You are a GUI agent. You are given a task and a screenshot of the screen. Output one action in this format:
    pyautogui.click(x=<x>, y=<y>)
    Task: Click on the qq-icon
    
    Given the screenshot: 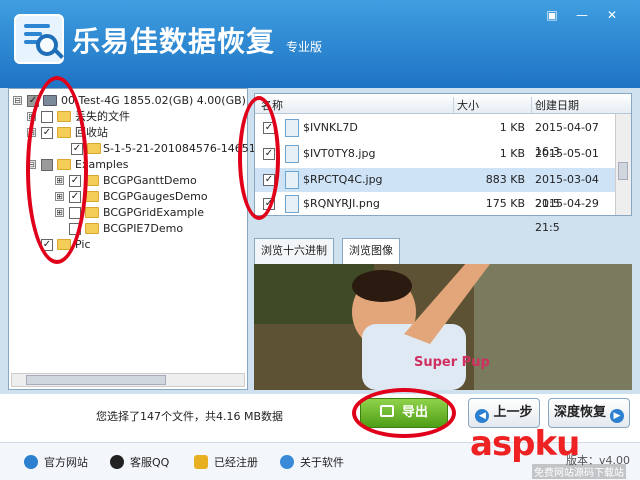 What is the action you would take?
    pyautogui.click(x=117, y=462)
    